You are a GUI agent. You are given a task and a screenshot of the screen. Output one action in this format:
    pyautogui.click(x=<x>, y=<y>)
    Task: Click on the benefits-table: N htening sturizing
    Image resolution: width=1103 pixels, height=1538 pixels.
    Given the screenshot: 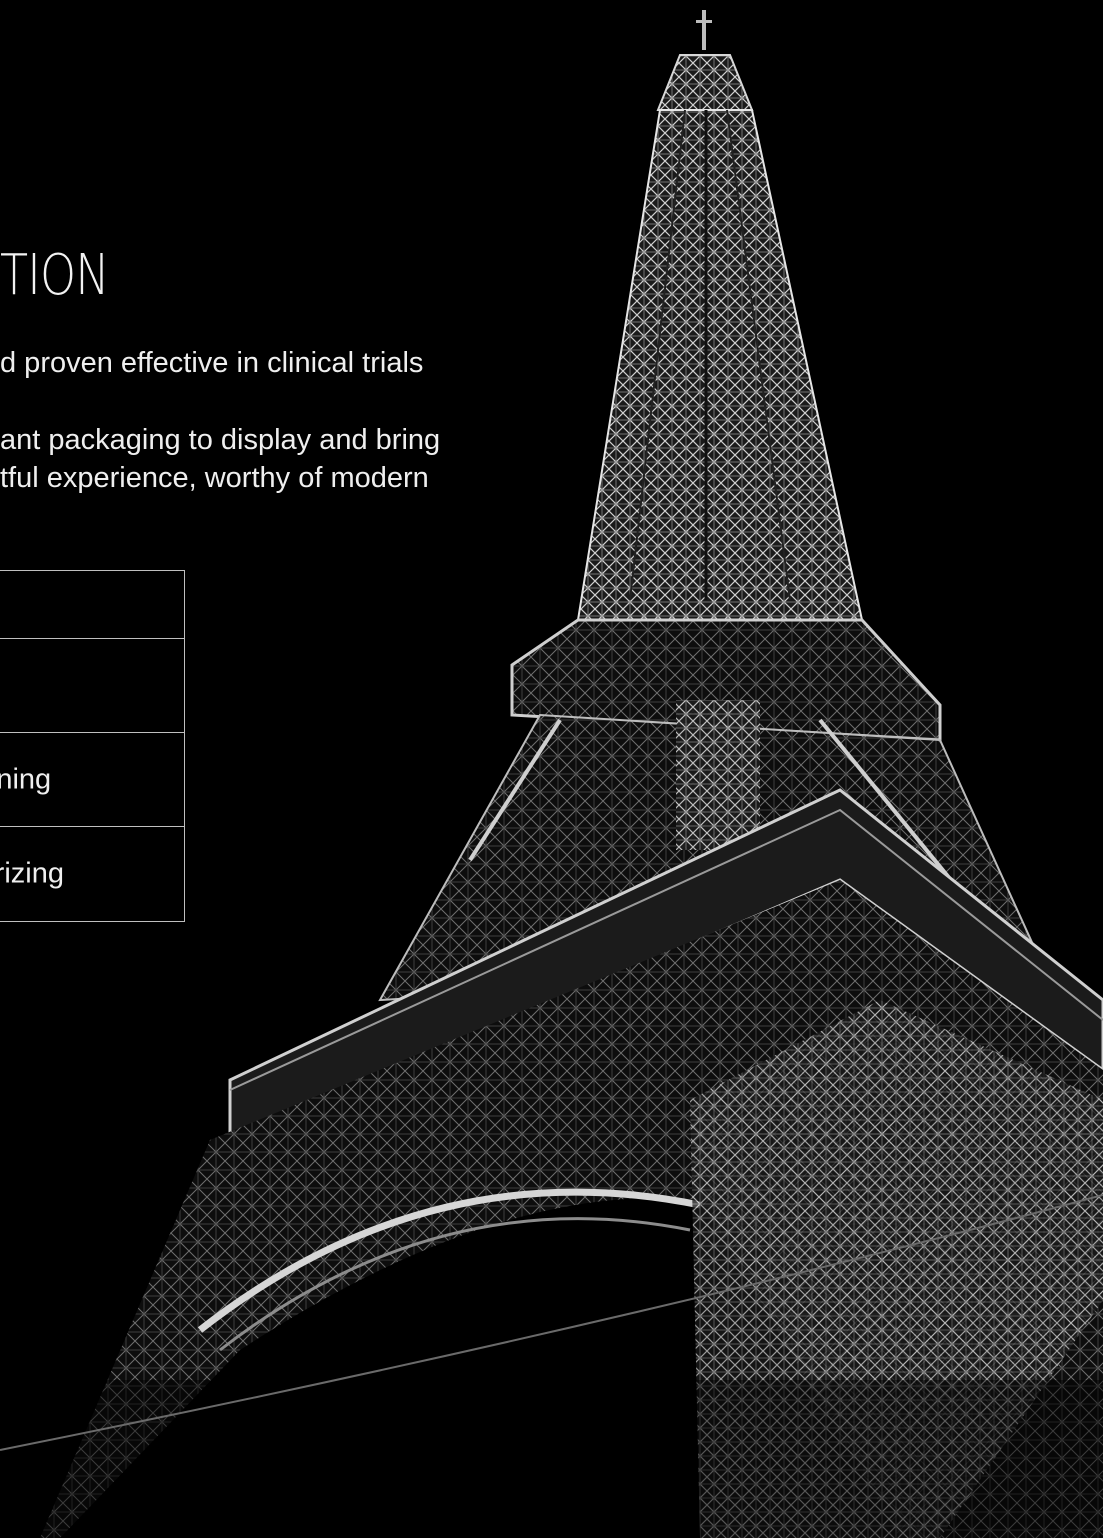 What is the action you would take?
    pyautogui.click(x=92, y=746)
    